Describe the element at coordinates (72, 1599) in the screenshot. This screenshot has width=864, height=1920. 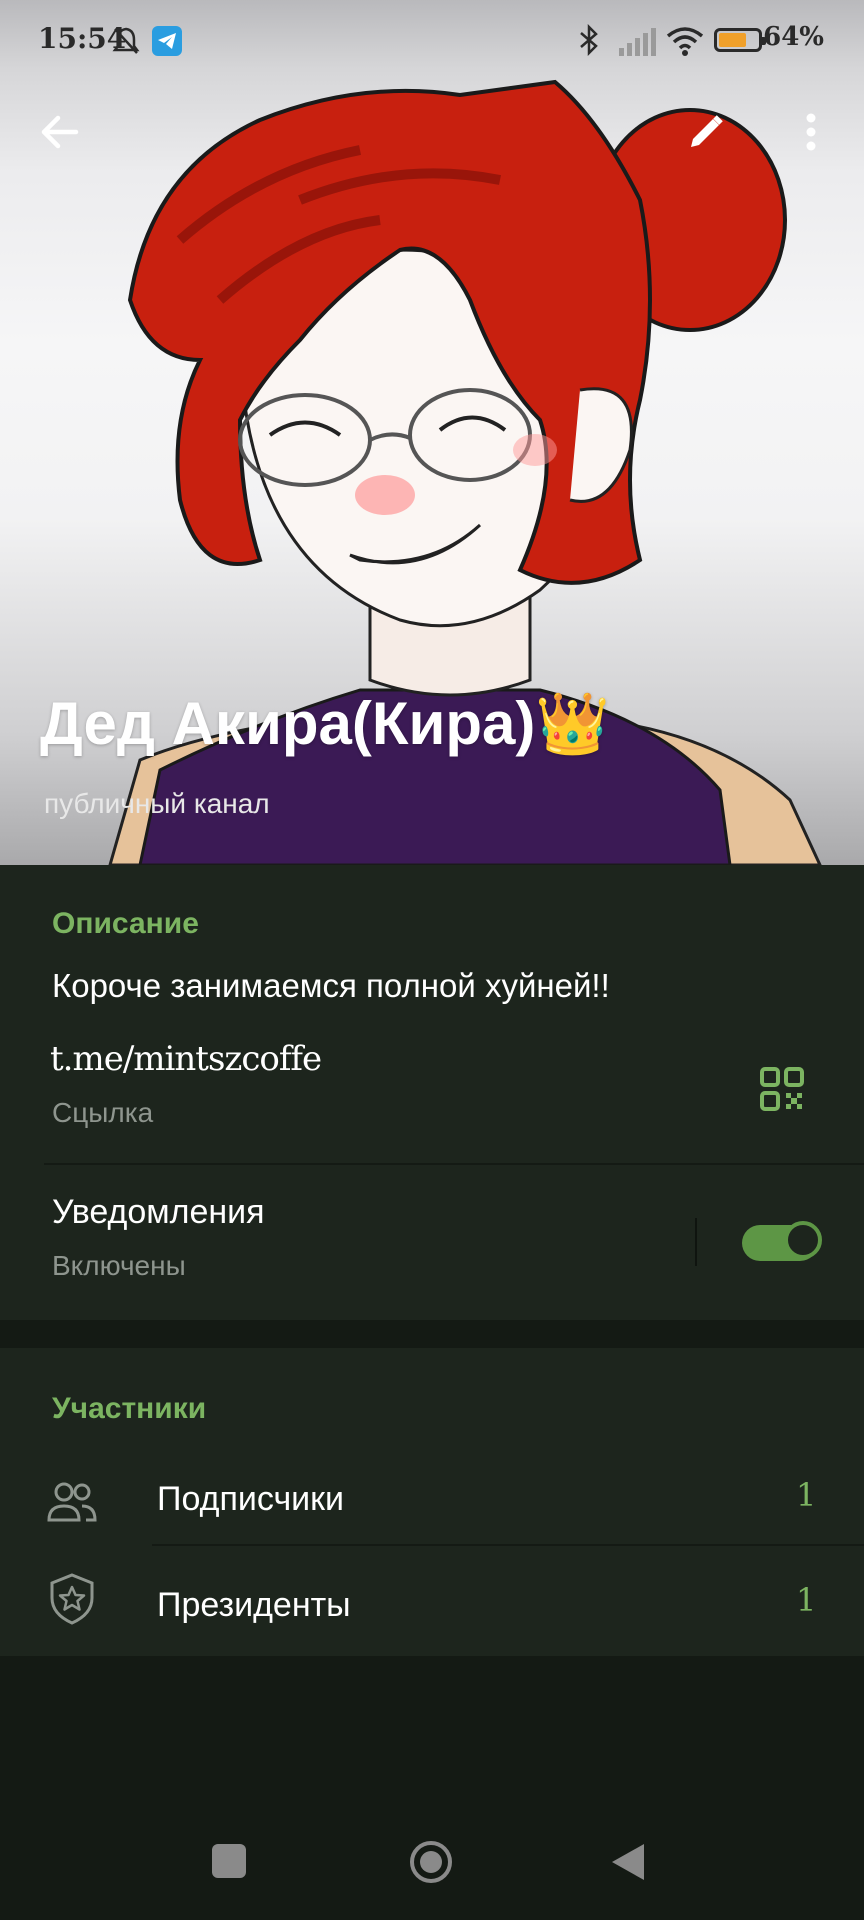
I see `shield-star-icon` at that location.